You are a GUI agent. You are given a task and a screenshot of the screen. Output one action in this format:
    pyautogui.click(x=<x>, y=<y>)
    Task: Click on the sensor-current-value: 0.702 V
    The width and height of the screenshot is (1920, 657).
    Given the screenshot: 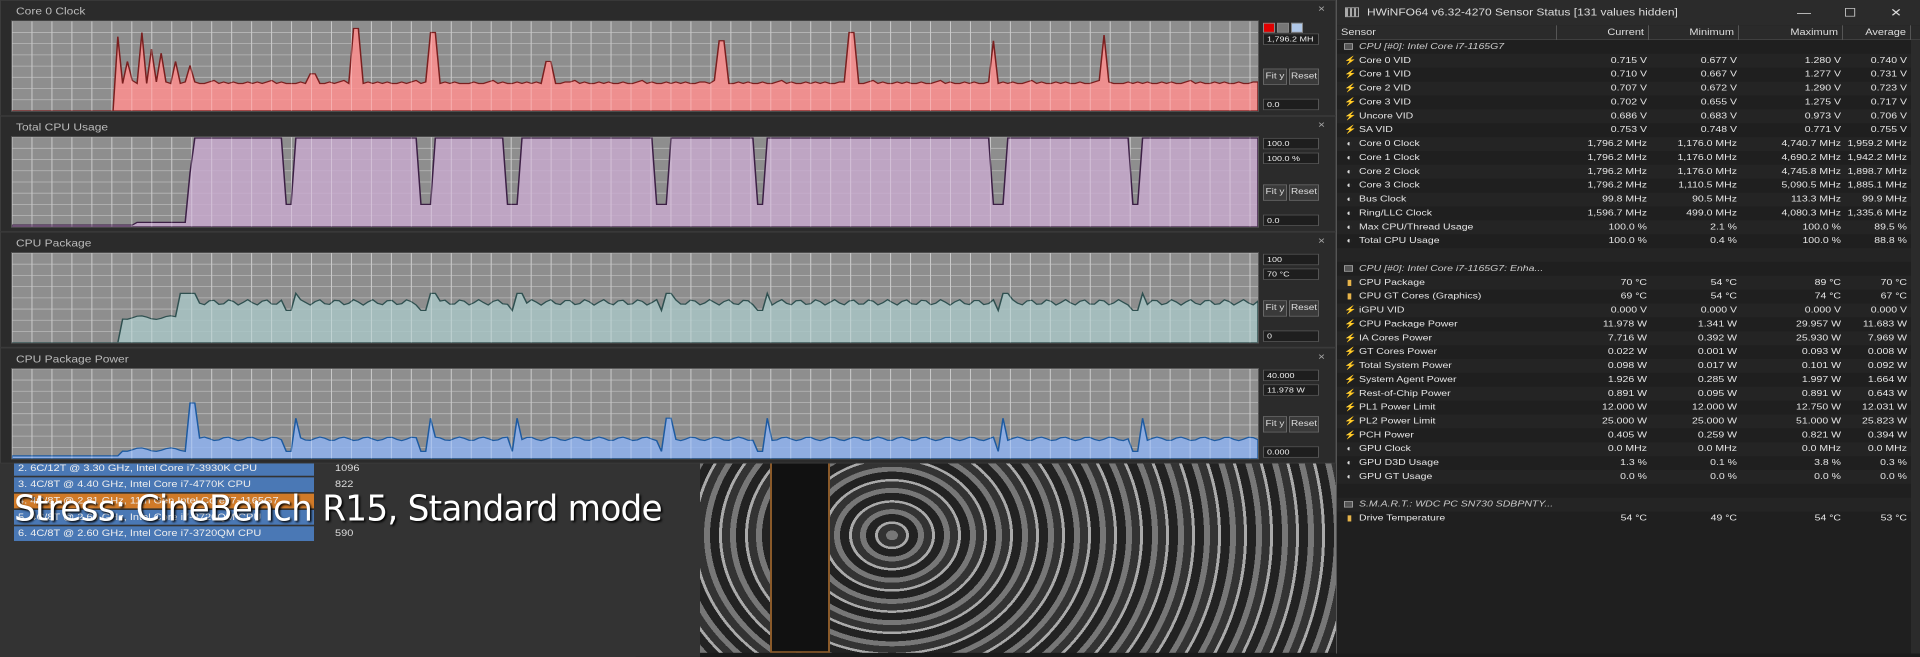 What is the action you would take?
    pyautogui.click(x=1628, y=102)
    